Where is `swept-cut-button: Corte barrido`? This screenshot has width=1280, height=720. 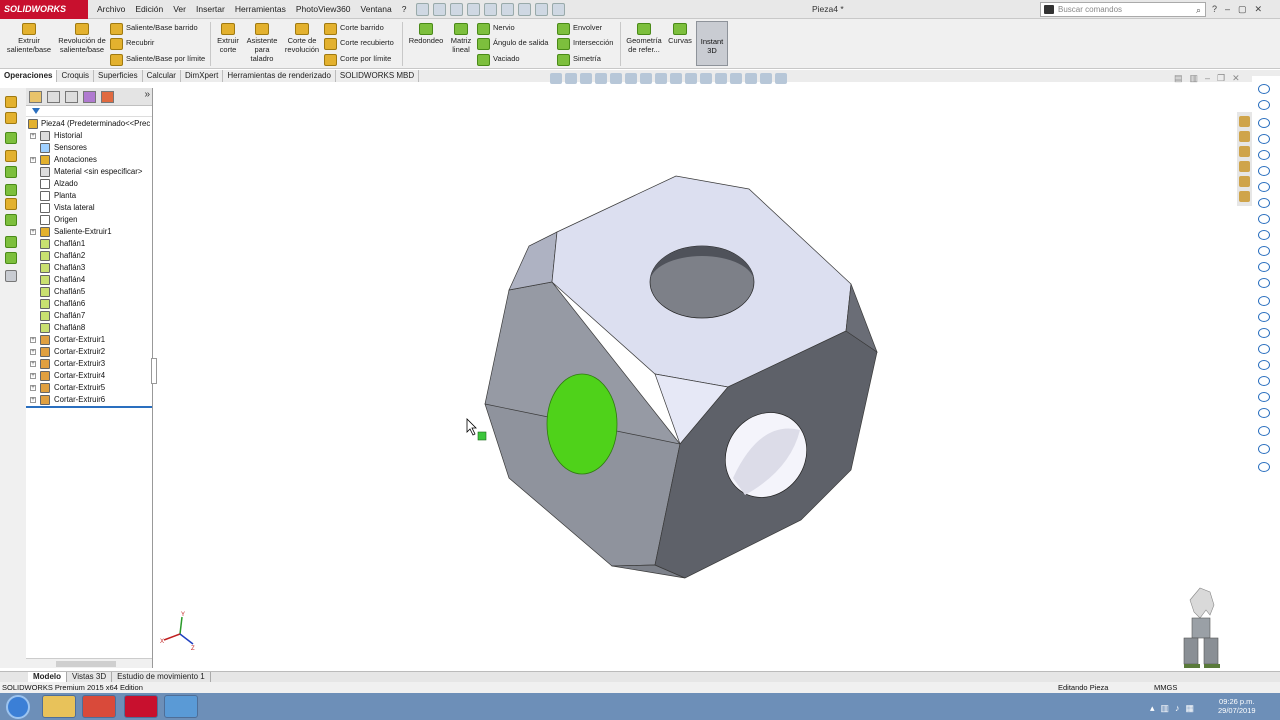 swept-cut-button: Corte barrido is located at coordinates (354, 28).